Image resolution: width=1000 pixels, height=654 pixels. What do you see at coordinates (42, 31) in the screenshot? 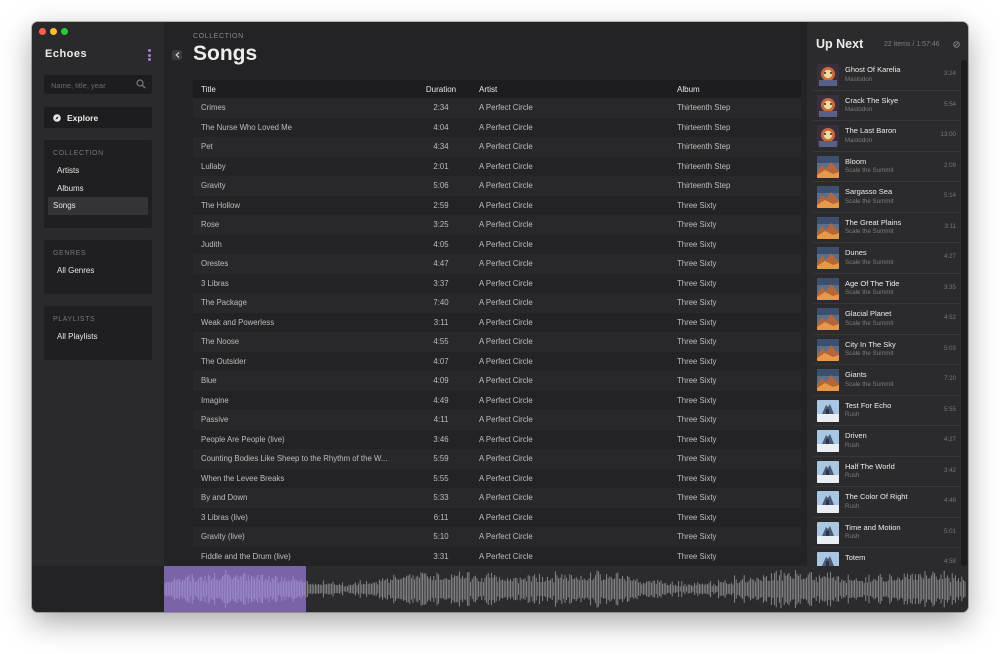
I see `close-window-button` at bounding box center [42, 31].